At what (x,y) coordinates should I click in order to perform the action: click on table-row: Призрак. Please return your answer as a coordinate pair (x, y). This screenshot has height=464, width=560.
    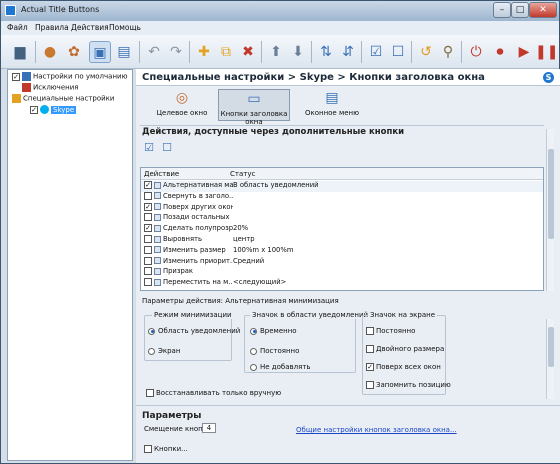
    Looking at the image, I should click on (342, 272).